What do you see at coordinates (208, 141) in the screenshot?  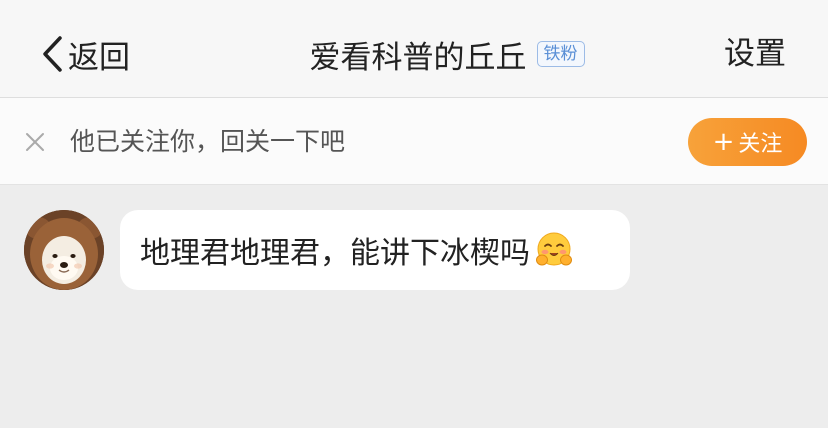 I see `banner-text: 他已关注你，回关一下吧` at bounding box center [208, 141].